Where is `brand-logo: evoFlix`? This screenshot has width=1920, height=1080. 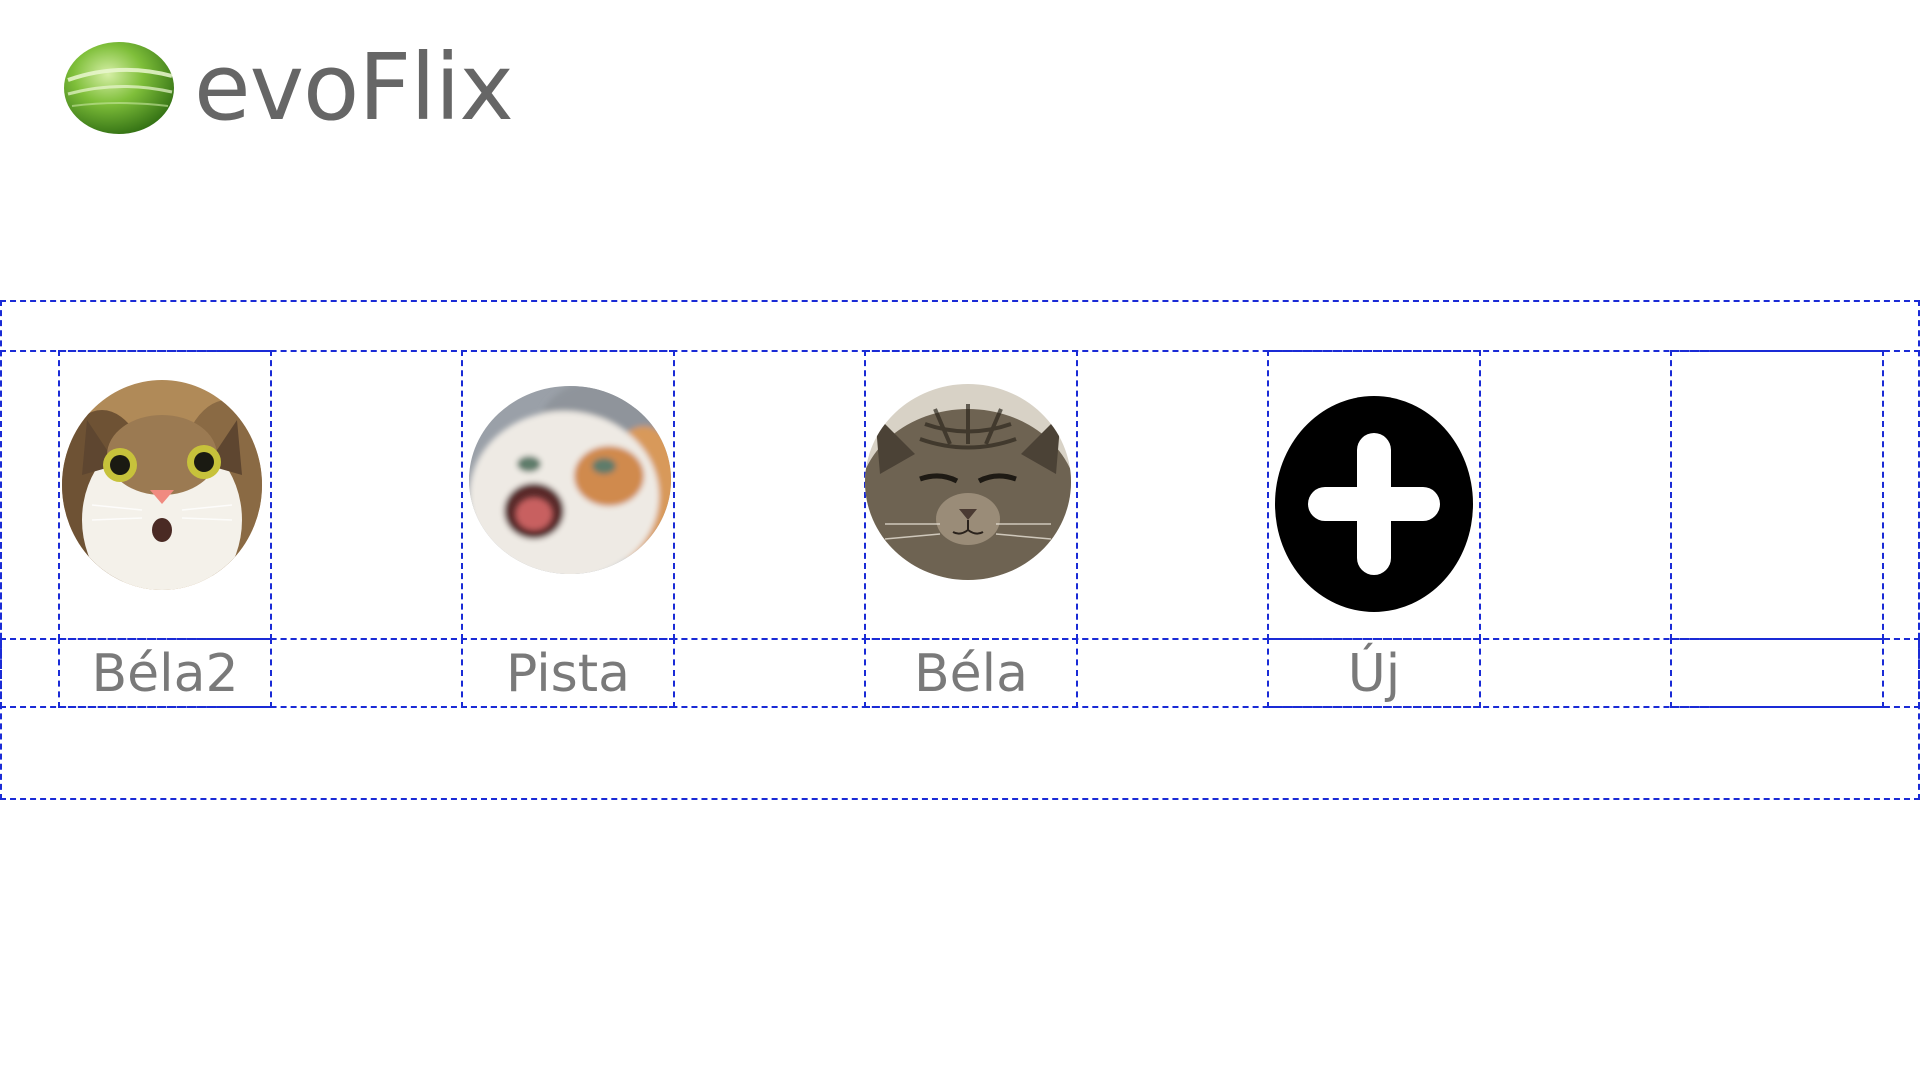
brand-logo: evoFlix is located at coordinates (288, 87).